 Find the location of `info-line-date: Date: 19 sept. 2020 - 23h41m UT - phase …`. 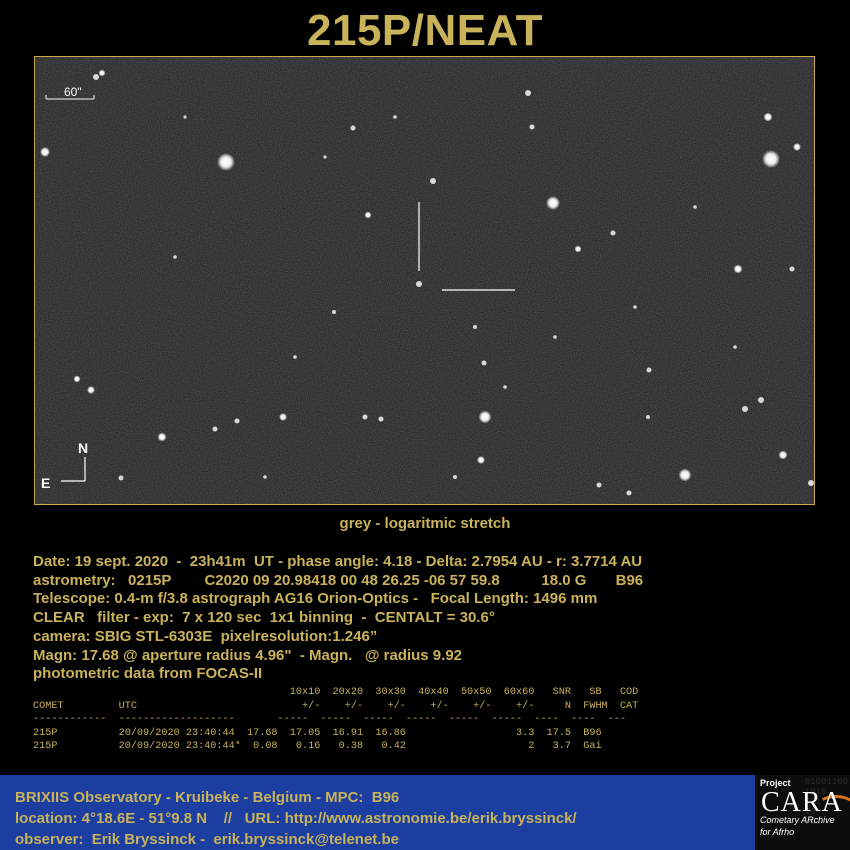

info-line-date: Date: 19 sept. 2020 - 23h41m UT - phase … is located at coordinates (338, 561).